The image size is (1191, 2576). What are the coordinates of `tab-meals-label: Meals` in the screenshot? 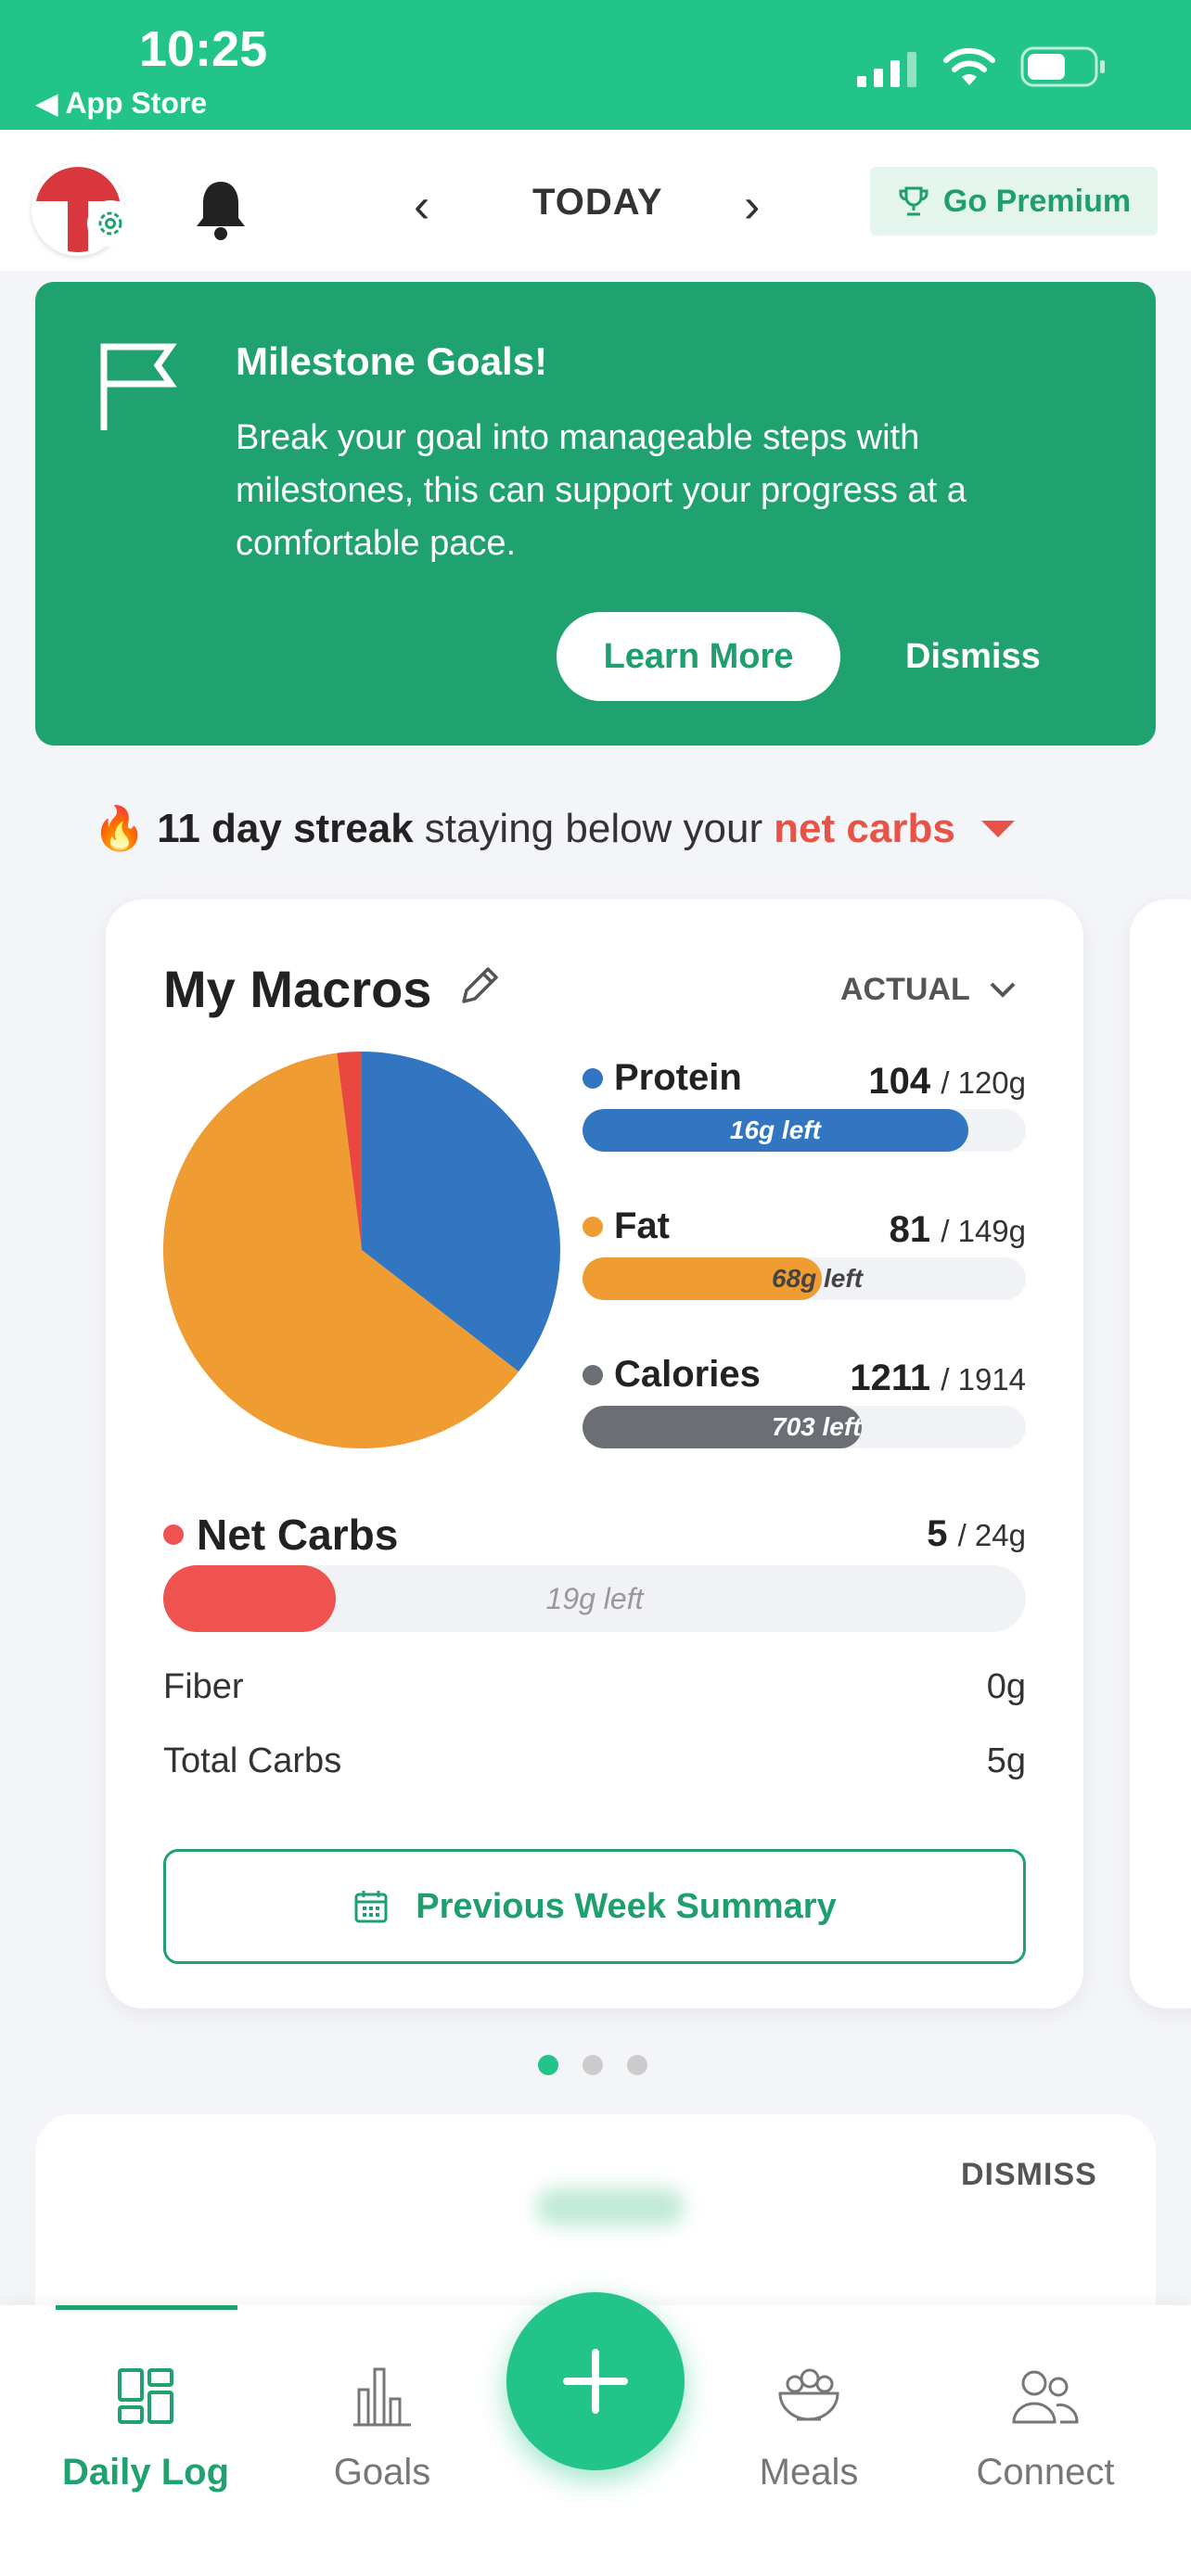 It's located at (809, 2473).